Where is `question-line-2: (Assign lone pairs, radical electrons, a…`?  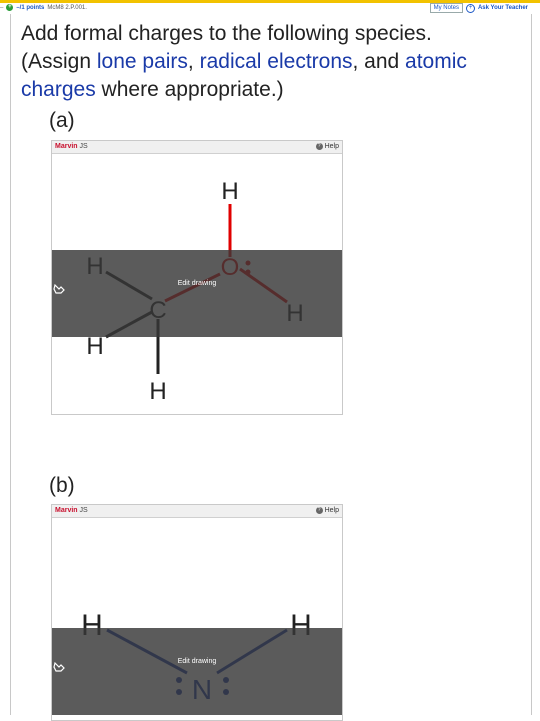
question-line-2: (Assign lone pairs, radical electrons, a… is located at coordinates (244, 61).